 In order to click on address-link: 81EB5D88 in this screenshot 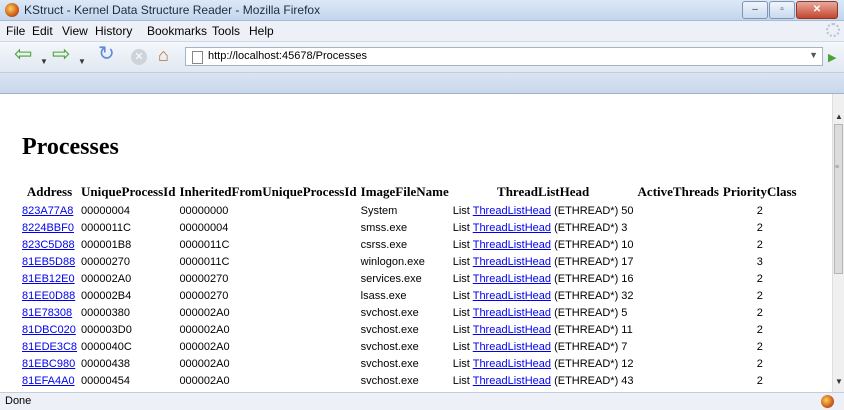, I will do `click(48, 262)`.